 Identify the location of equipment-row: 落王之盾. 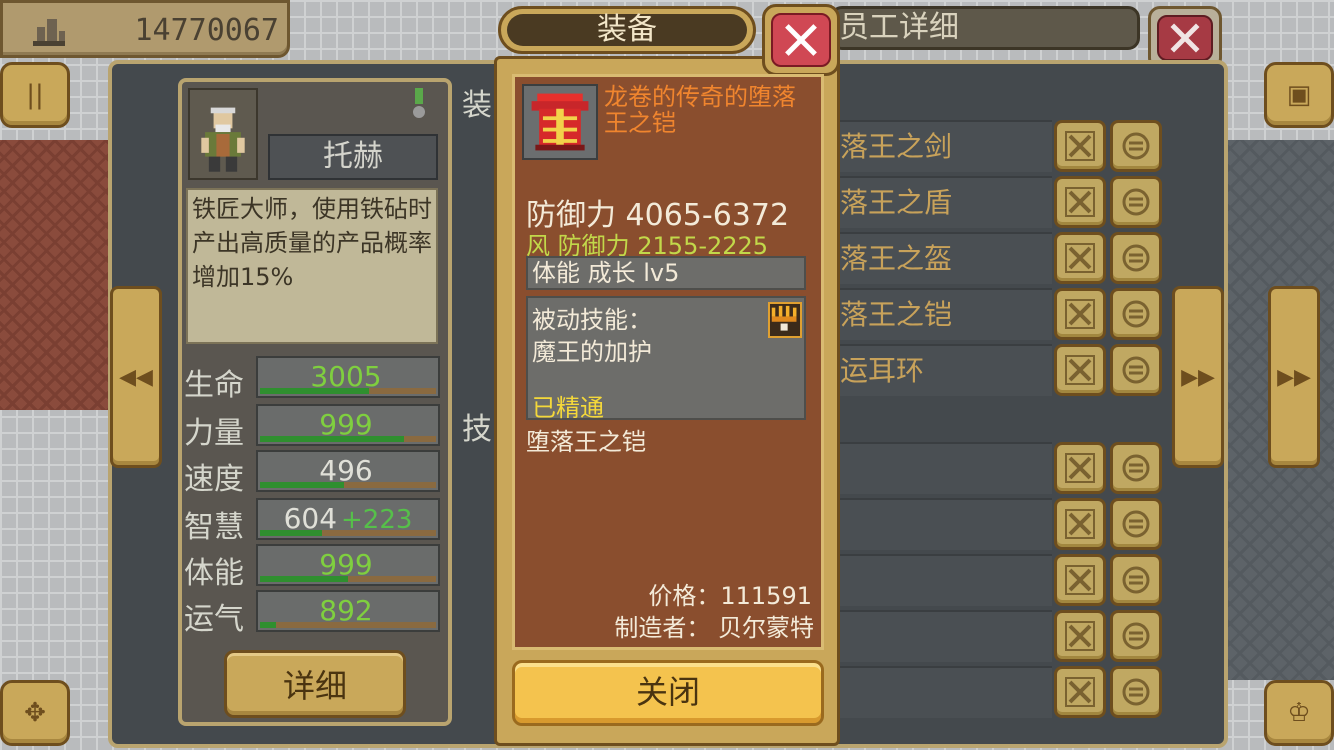
(946, 202).